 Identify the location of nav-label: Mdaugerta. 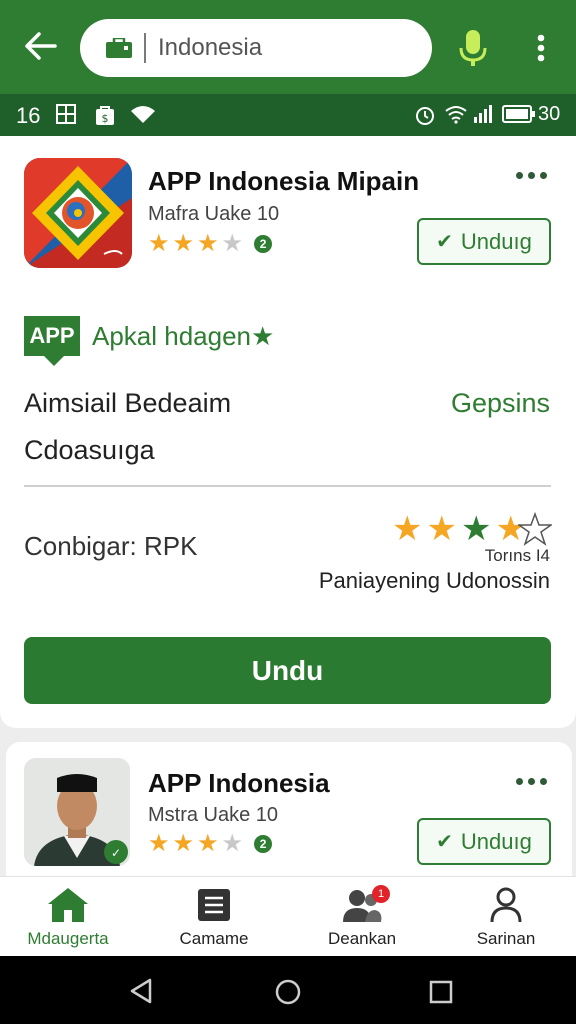
(68, 938).